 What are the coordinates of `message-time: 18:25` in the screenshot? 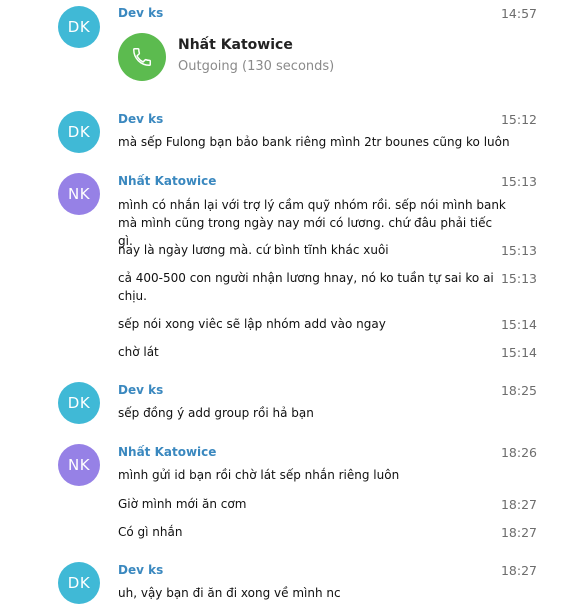 It's located at (518, 390).